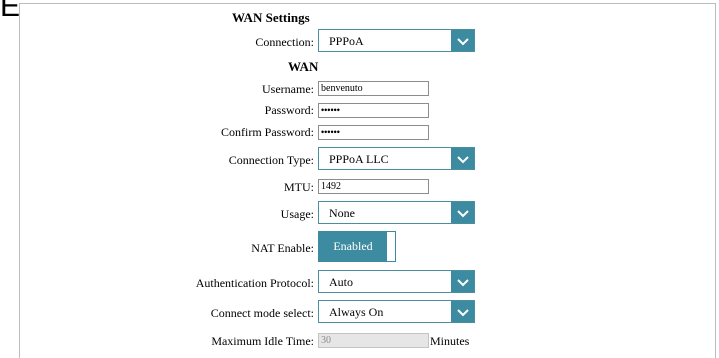 This screenshot has height=358, width=719. Describe the element at coordinates (342, 213) in the screenshot. I see `usage-value: None` at that location.